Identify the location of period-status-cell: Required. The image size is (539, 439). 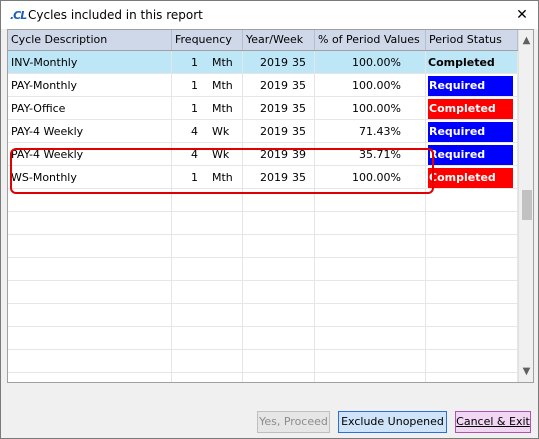
(472, 131).